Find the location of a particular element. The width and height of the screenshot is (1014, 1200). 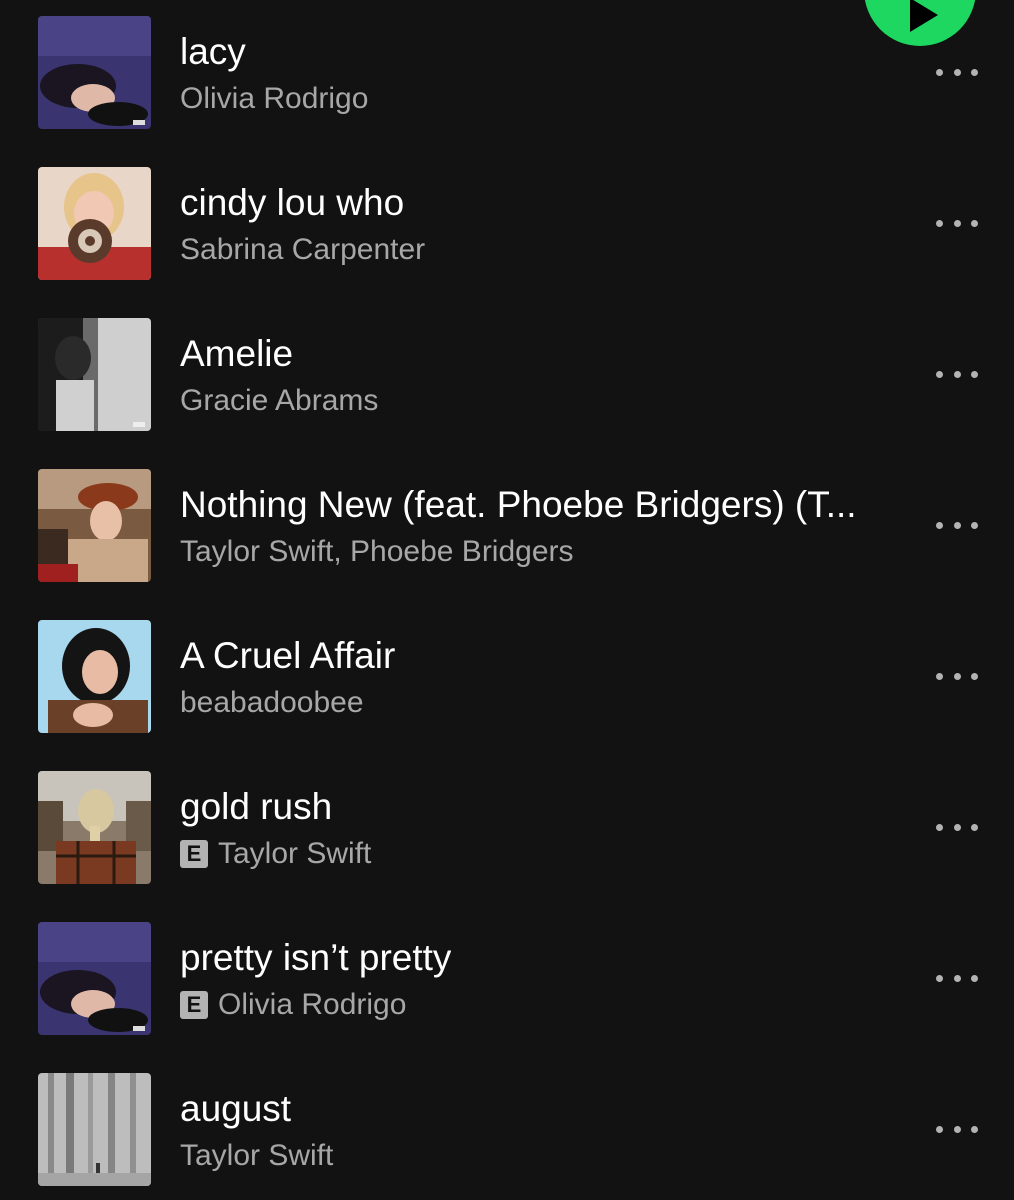

album-art-red is located at coordinates (94, 525).